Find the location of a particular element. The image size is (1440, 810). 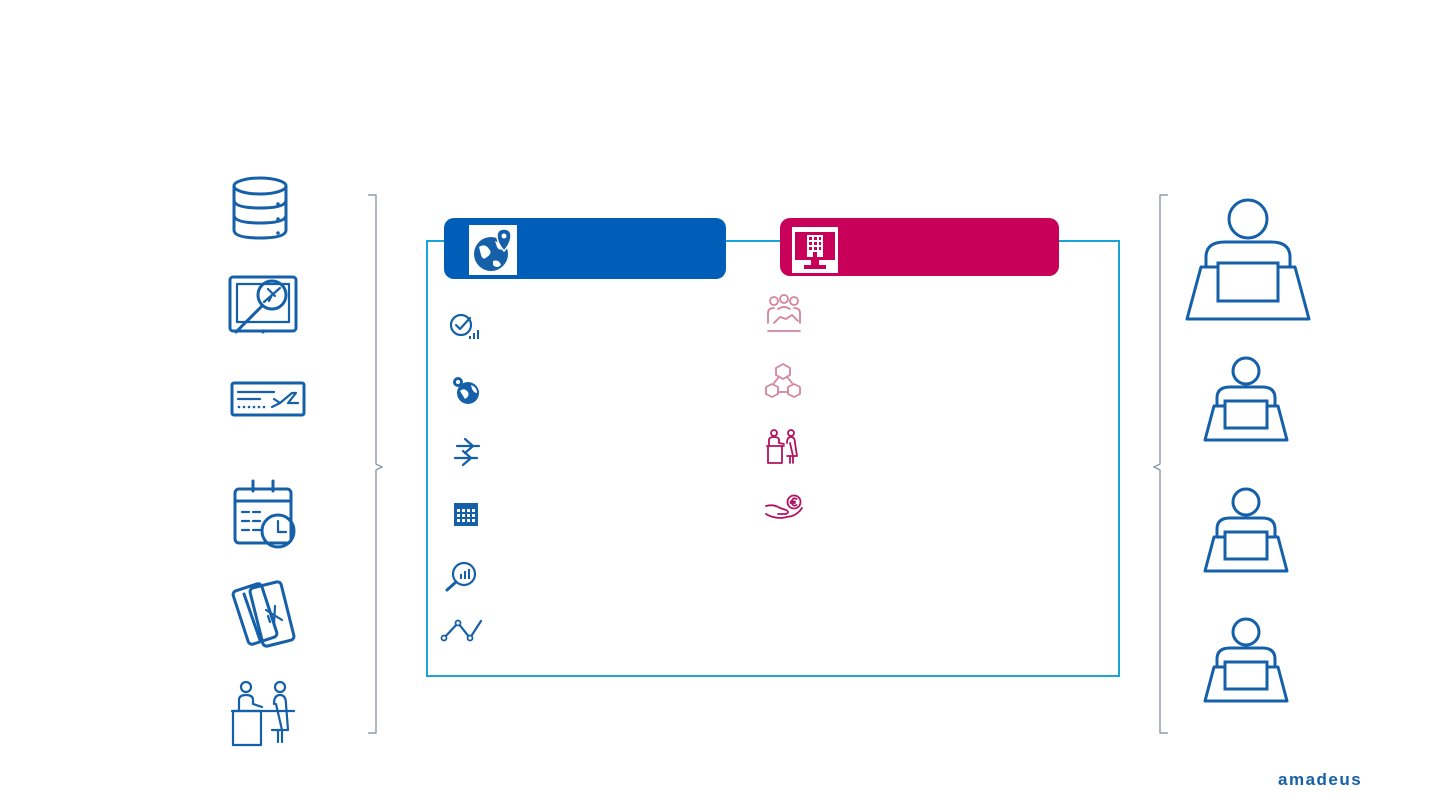

right-bracket is located at coordinates (1158, 464).